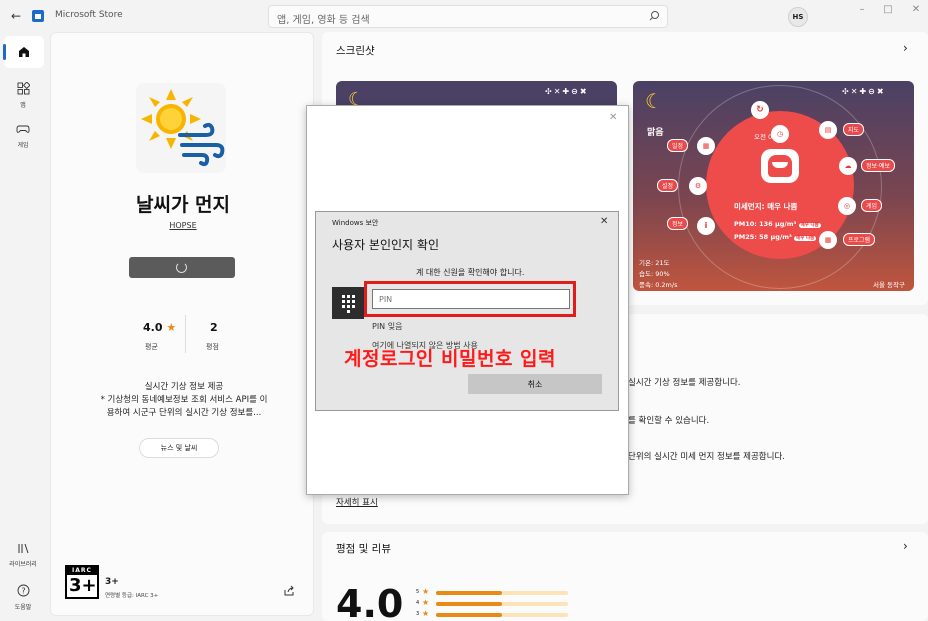 The width and height of the screenshot is (928, 621). What do you see at coordinates (89, 15) in the screenshot?
I see `app-name: Microsoft Store` at bounding box center [89, 15].